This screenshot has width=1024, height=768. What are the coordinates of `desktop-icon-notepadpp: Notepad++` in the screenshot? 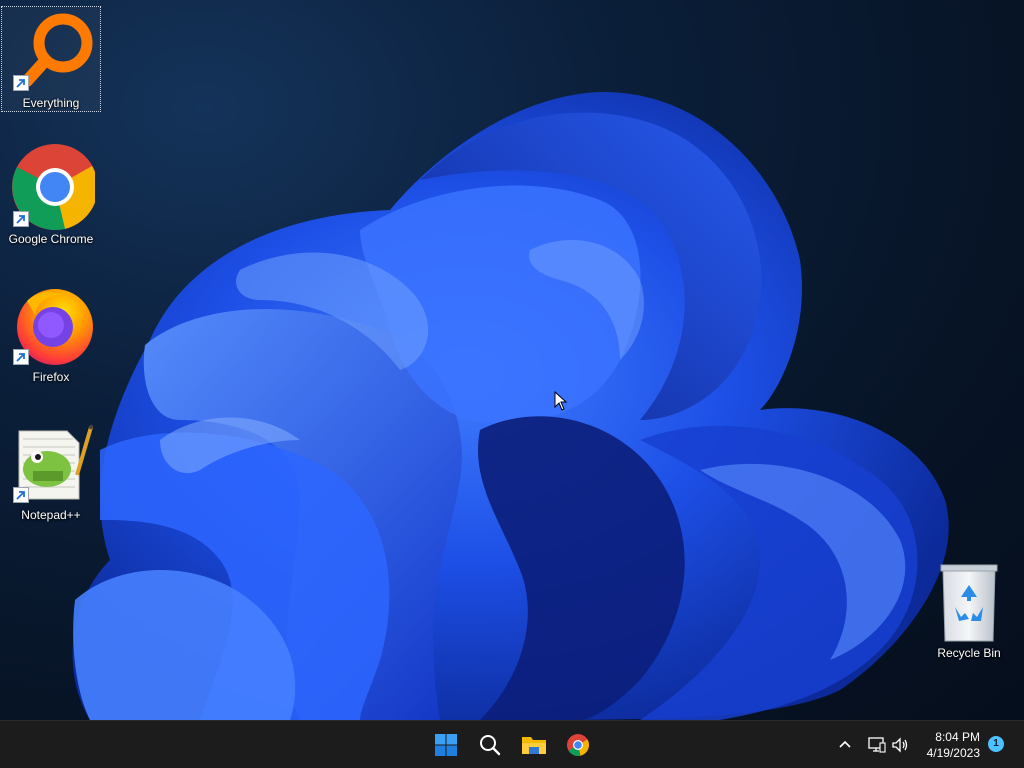 It's located at (51, 470).